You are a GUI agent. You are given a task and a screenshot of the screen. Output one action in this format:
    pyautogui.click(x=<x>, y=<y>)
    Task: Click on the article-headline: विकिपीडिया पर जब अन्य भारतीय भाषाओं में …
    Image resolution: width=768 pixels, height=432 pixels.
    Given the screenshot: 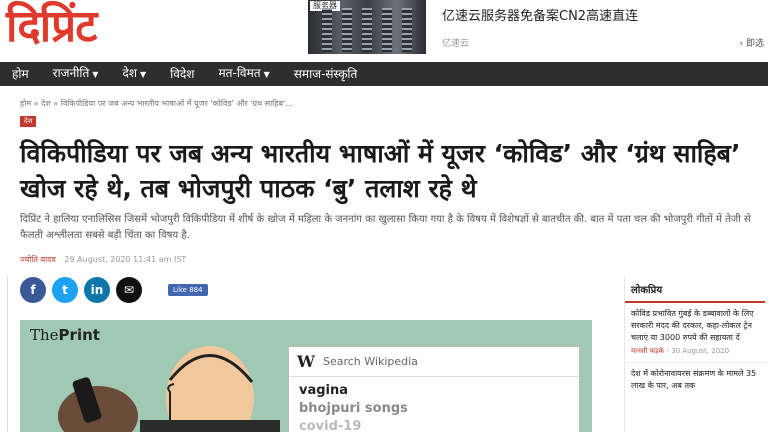 What is the action you would take?
    pyautogui.click(x=380, y=171)
    